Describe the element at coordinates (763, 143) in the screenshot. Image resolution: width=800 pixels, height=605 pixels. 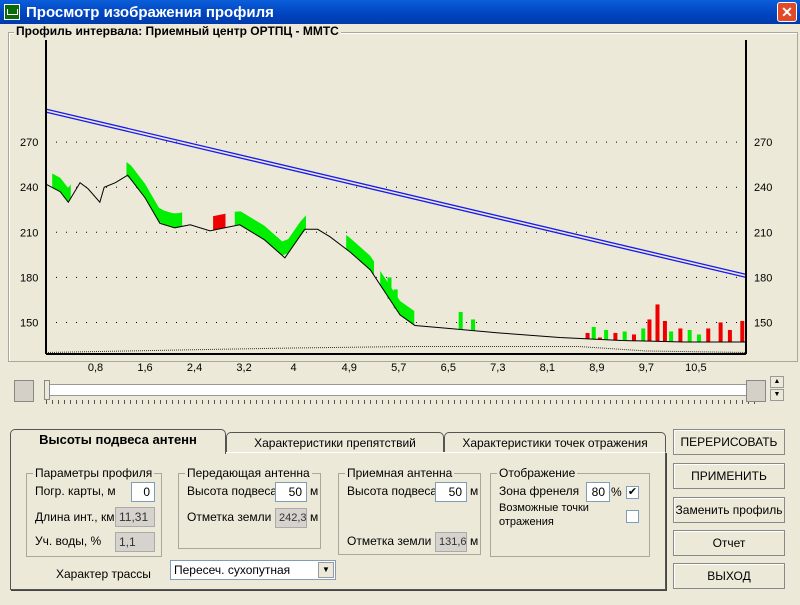
I see `y-tick-label-right: 270` at that location.